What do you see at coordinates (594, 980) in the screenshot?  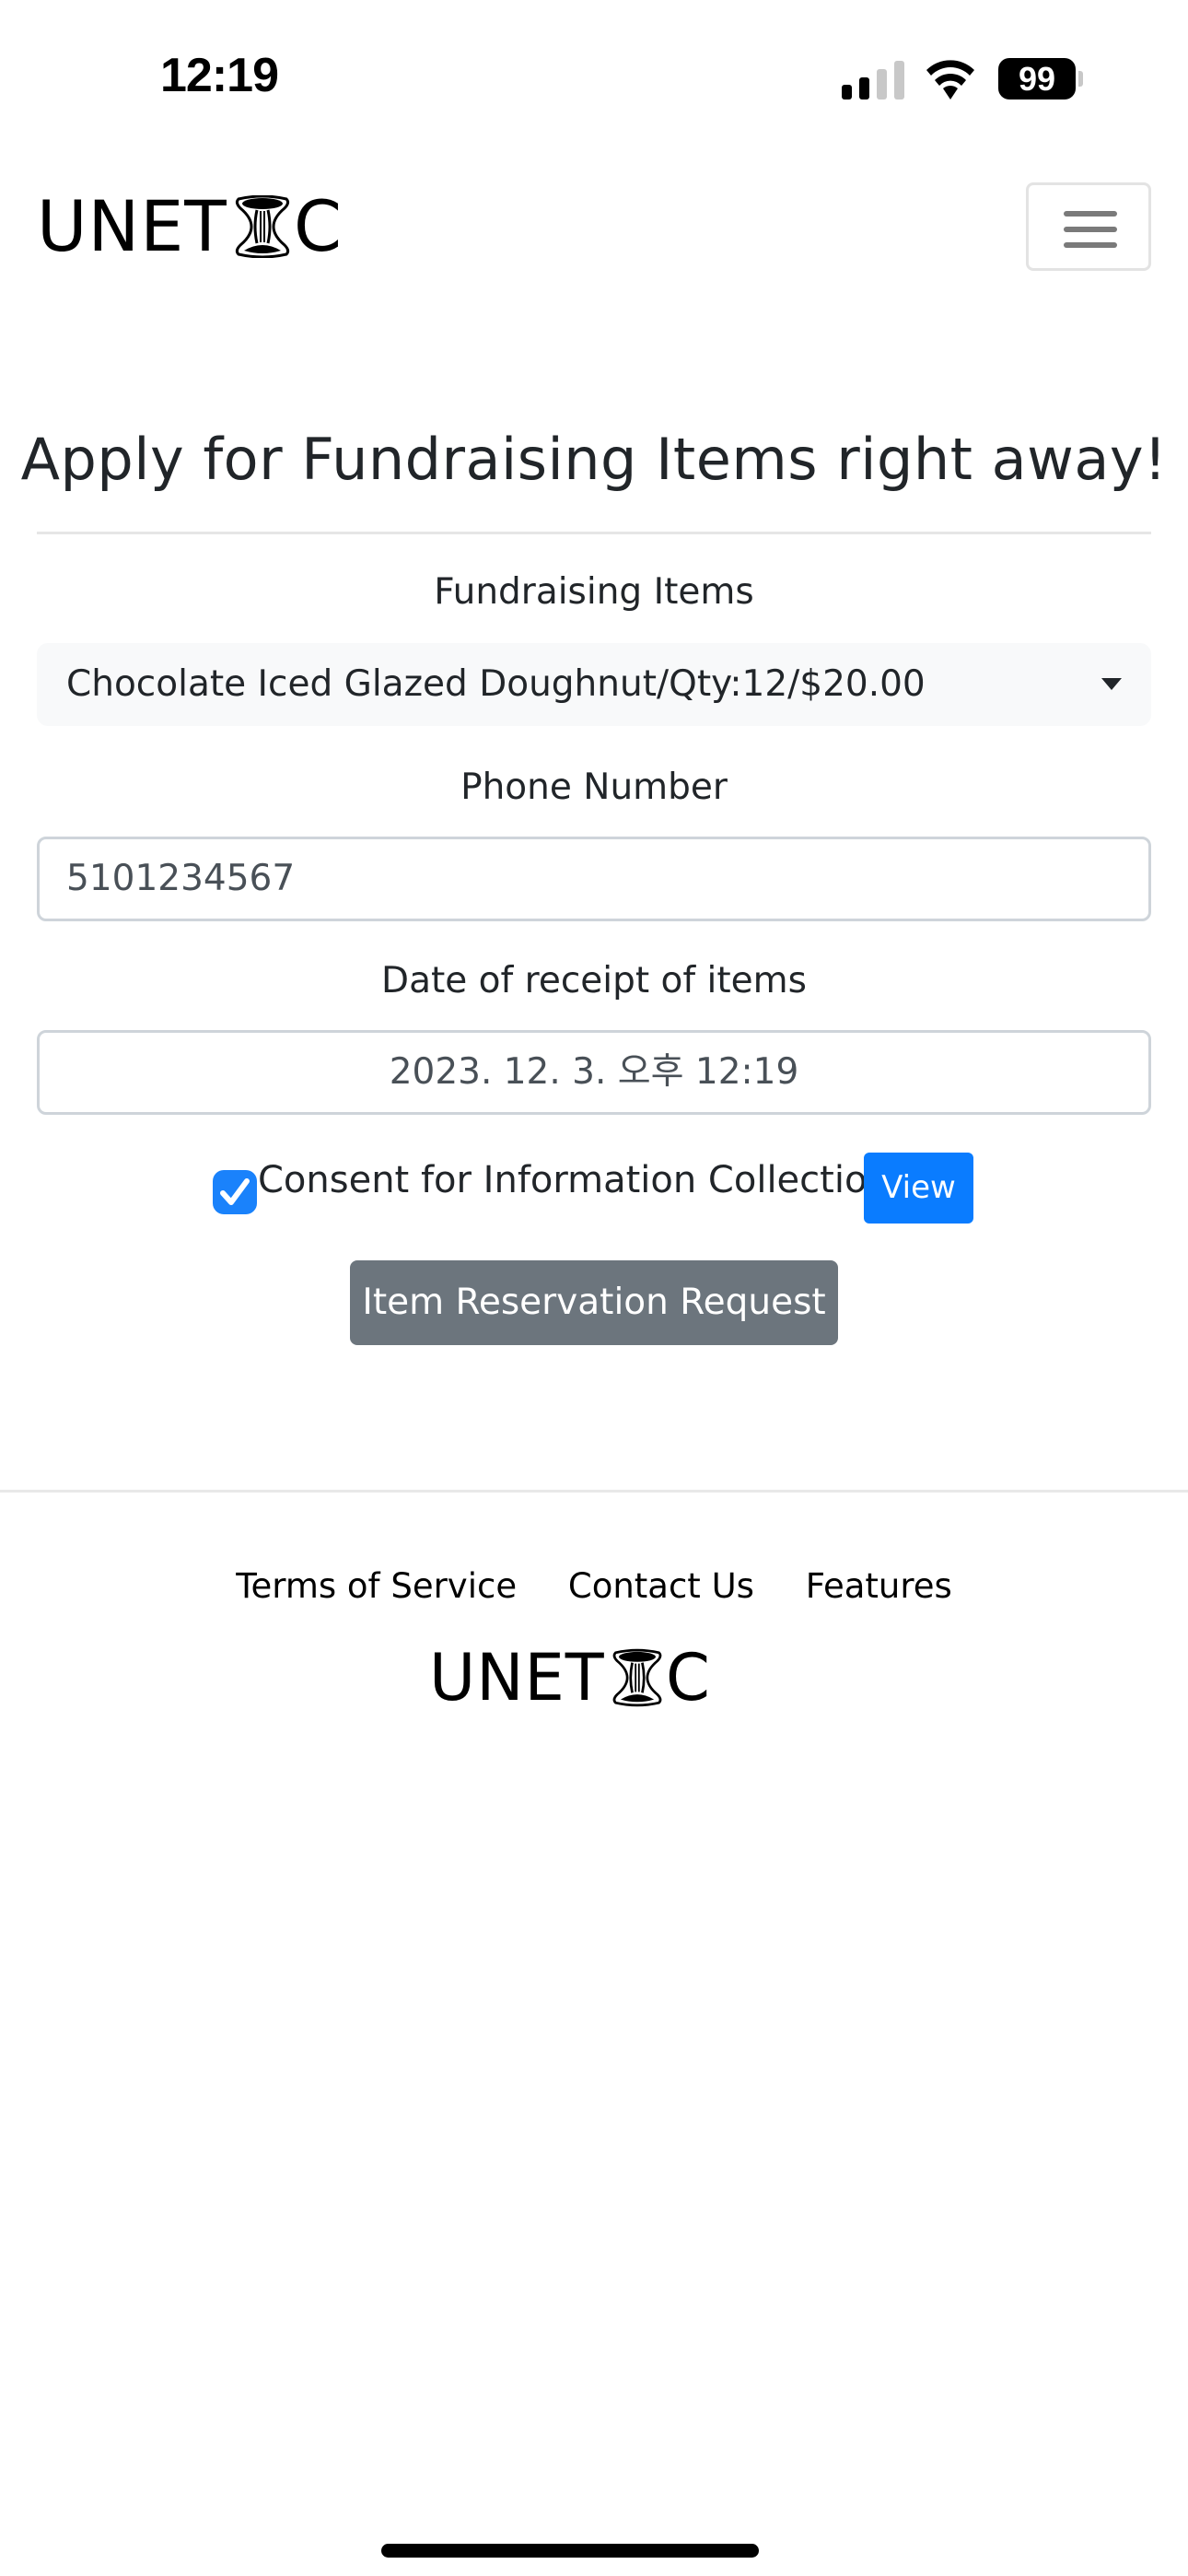 I see `receipt-date-label: Date of receipt of items` at bounding box center [594, 980].